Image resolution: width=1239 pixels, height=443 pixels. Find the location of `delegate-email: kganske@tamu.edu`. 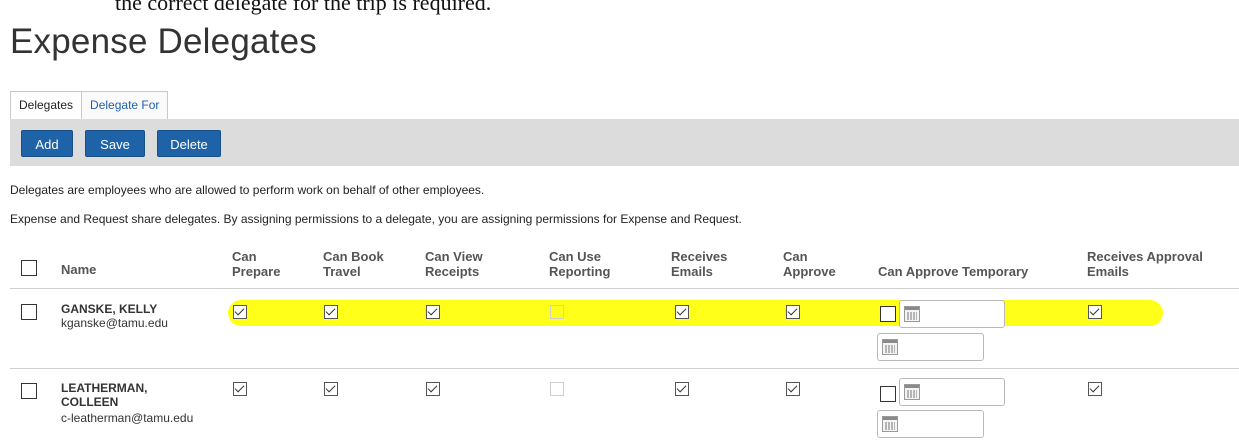

delegate-email: kganske@tamu.edu is located at coordinates (114, 323).